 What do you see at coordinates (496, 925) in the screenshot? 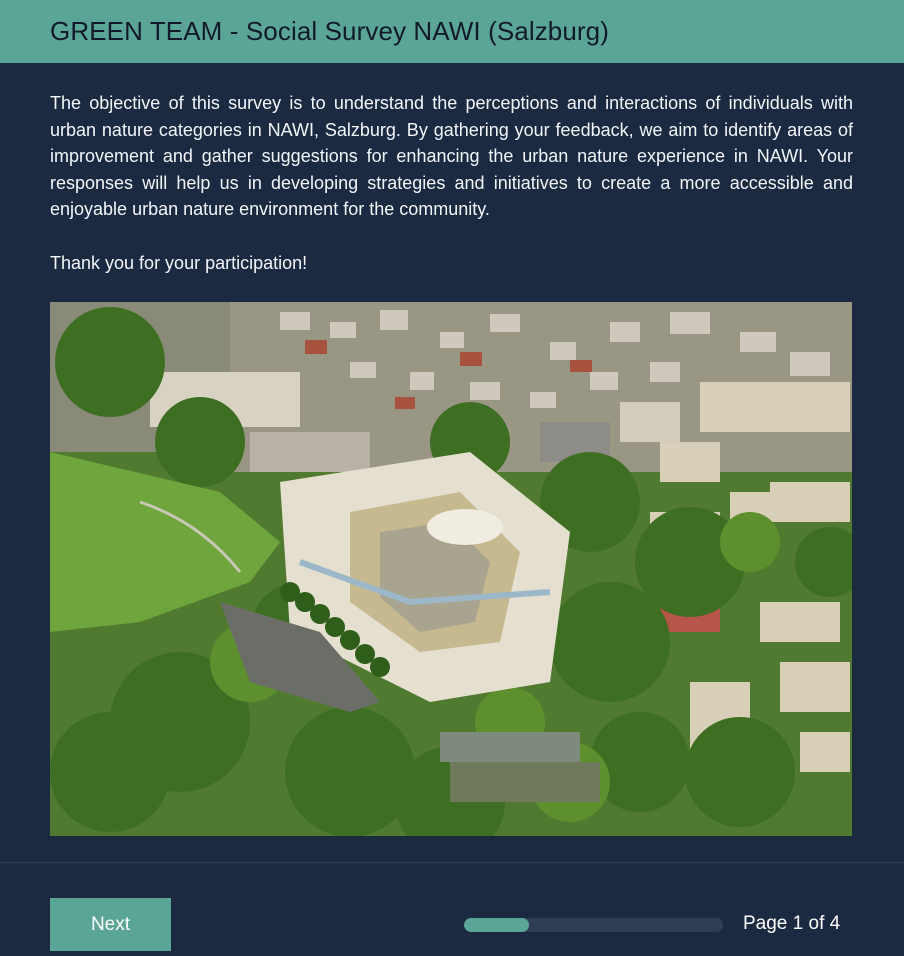
I see `progress-fill` at bounding box center [496, 925].